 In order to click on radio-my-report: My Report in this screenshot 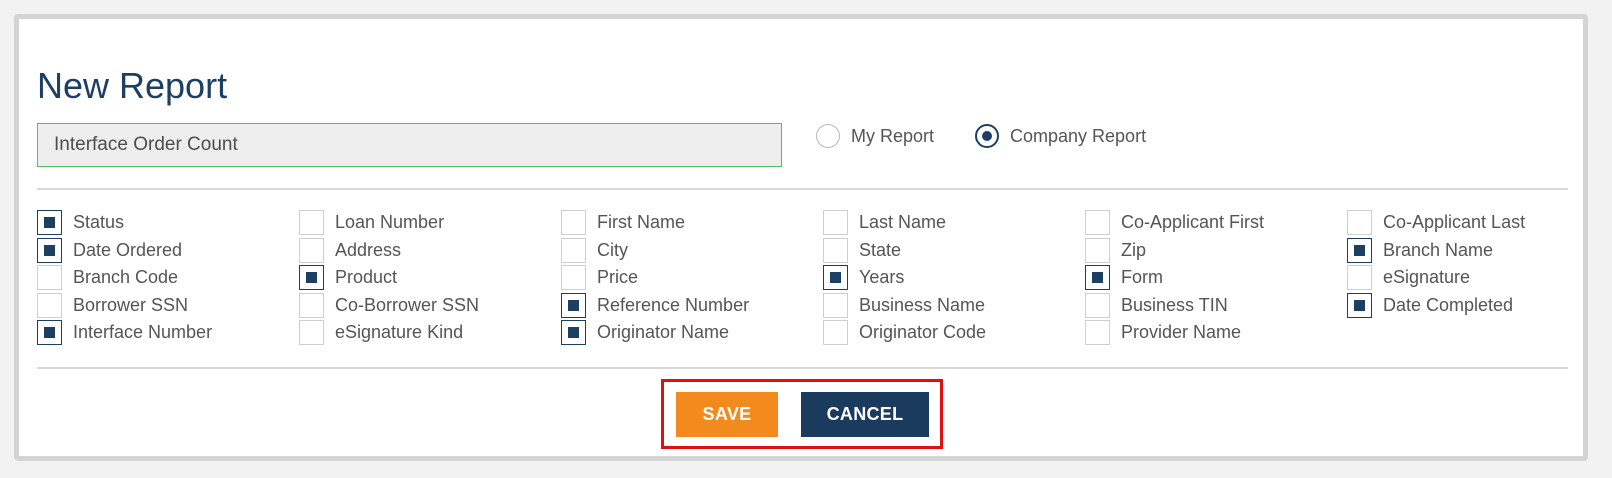, I will do `click(875, 136)`.